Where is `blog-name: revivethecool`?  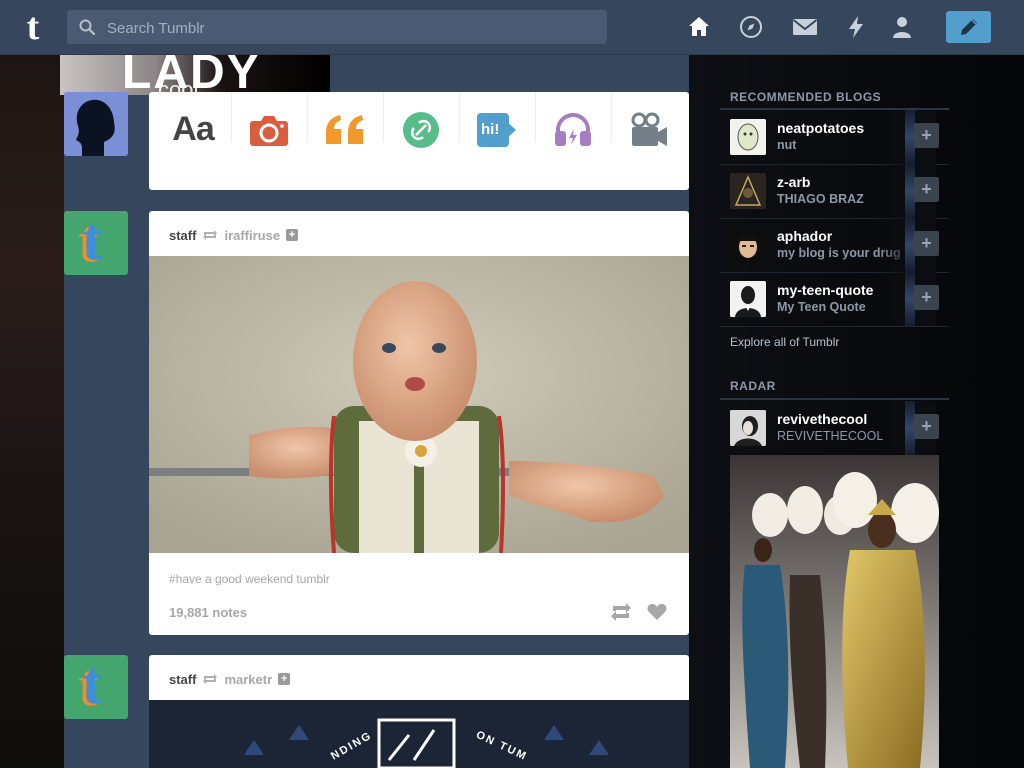 blog-name: revivethecool is located at coordinates (822, 419).